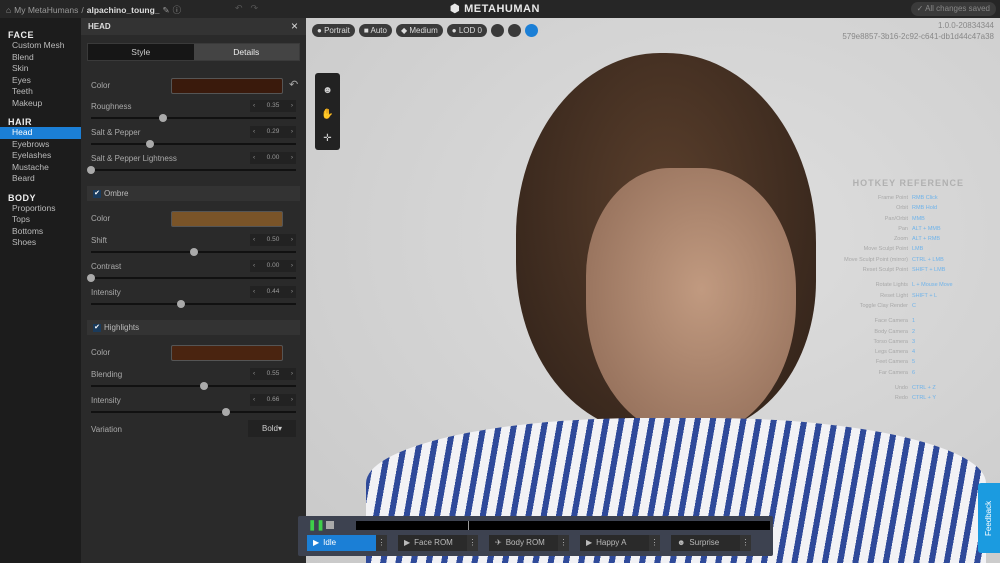 This screenshot has height=563, width=1000. What do you see at coordinates (40, 145) in the screenshot?
I see `sidebar-item-eyebrows: Eyebrows` at bounding box center [40, 145].